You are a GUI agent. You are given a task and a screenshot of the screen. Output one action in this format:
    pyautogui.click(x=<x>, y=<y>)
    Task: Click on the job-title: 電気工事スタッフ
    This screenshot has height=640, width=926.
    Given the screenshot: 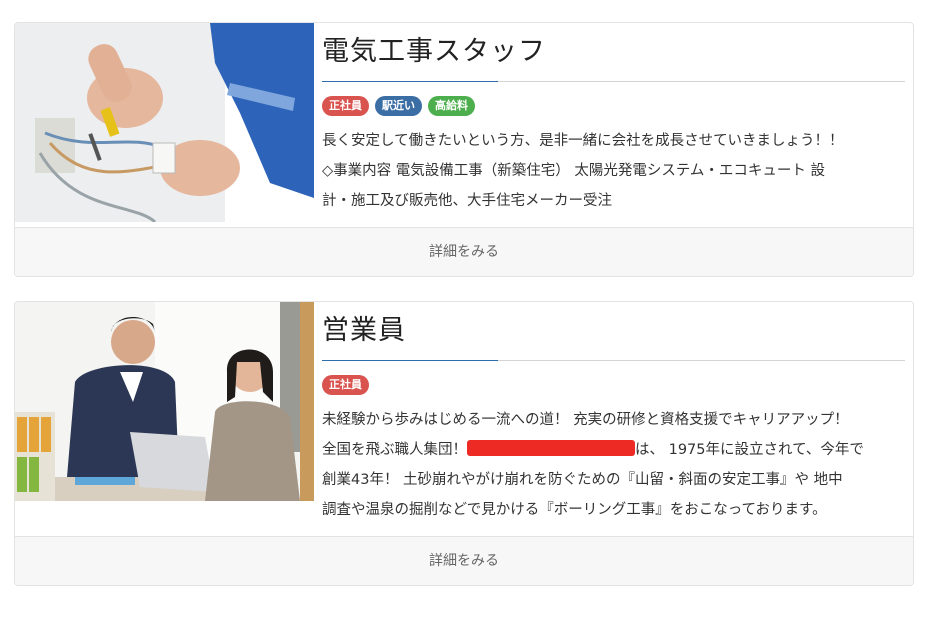 What is the action you would take?
    pyautogui.click(x=434, y=51)
    